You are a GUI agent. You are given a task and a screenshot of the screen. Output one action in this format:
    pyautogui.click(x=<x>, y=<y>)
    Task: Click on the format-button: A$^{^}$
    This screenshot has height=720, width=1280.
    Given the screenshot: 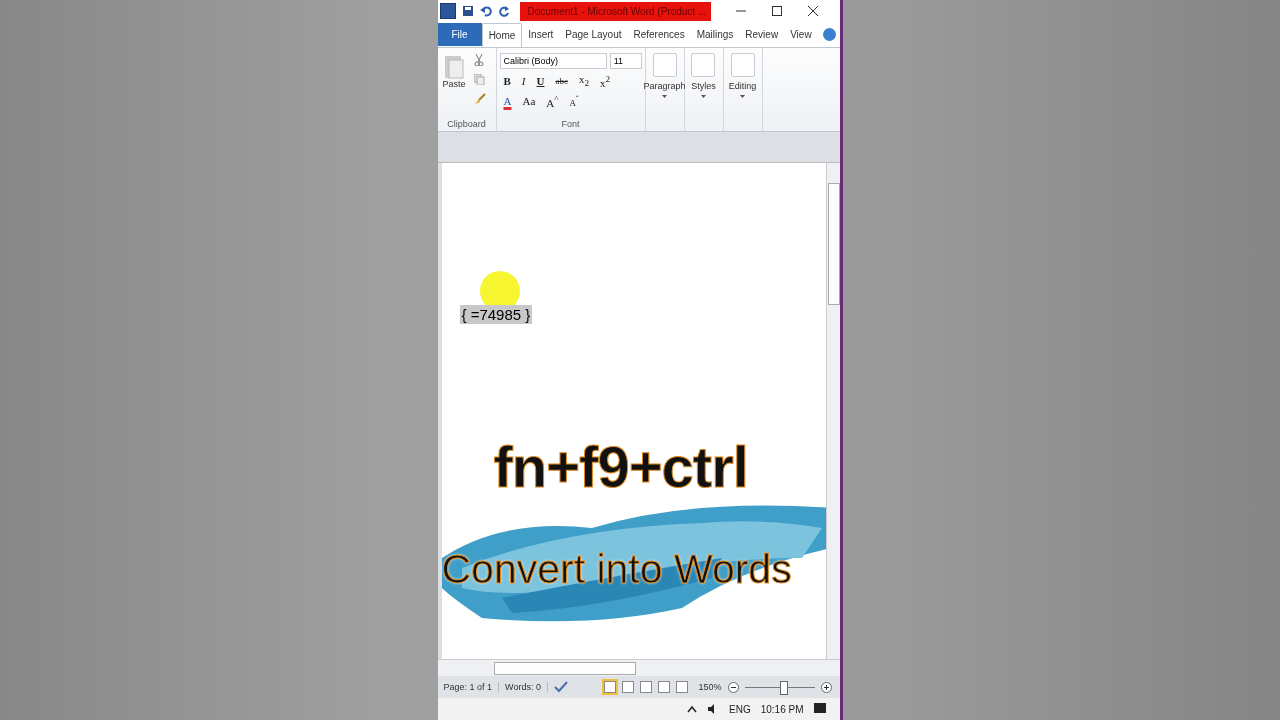 What is the action you would take?
    pyautogui.click(x=552, y=101)
    